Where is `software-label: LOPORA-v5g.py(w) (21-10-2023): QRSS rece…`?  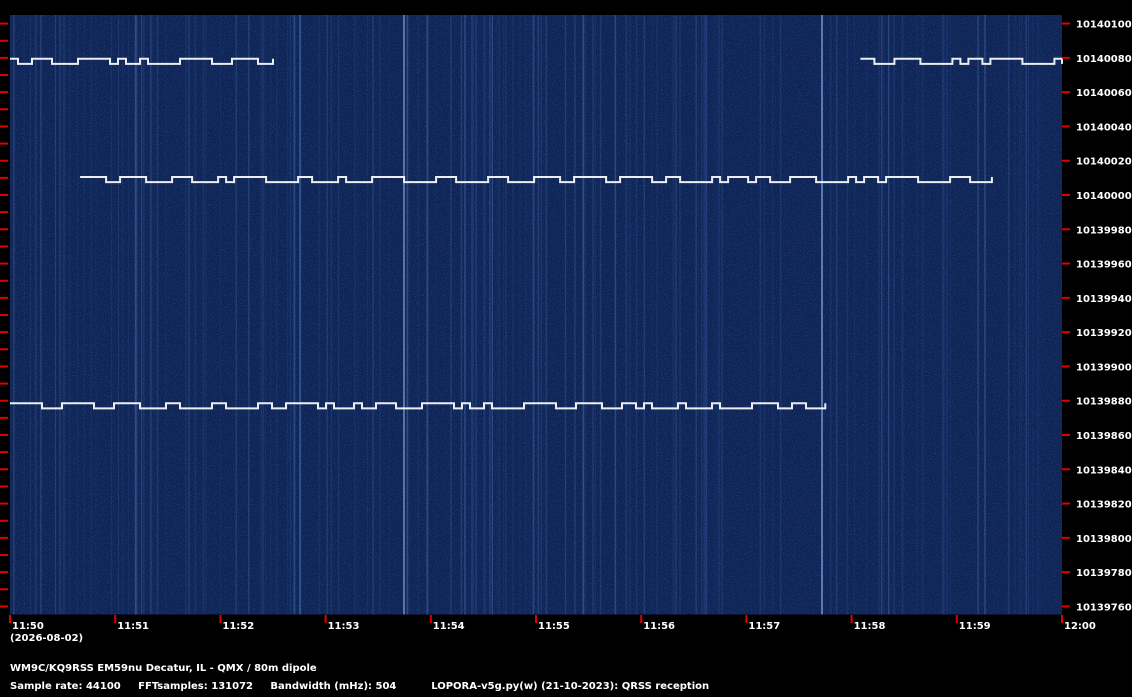
software-label: LOPORA-v5g.py(w) (21-10-2023): QRSS rece… is located at coordinates (570, 686).